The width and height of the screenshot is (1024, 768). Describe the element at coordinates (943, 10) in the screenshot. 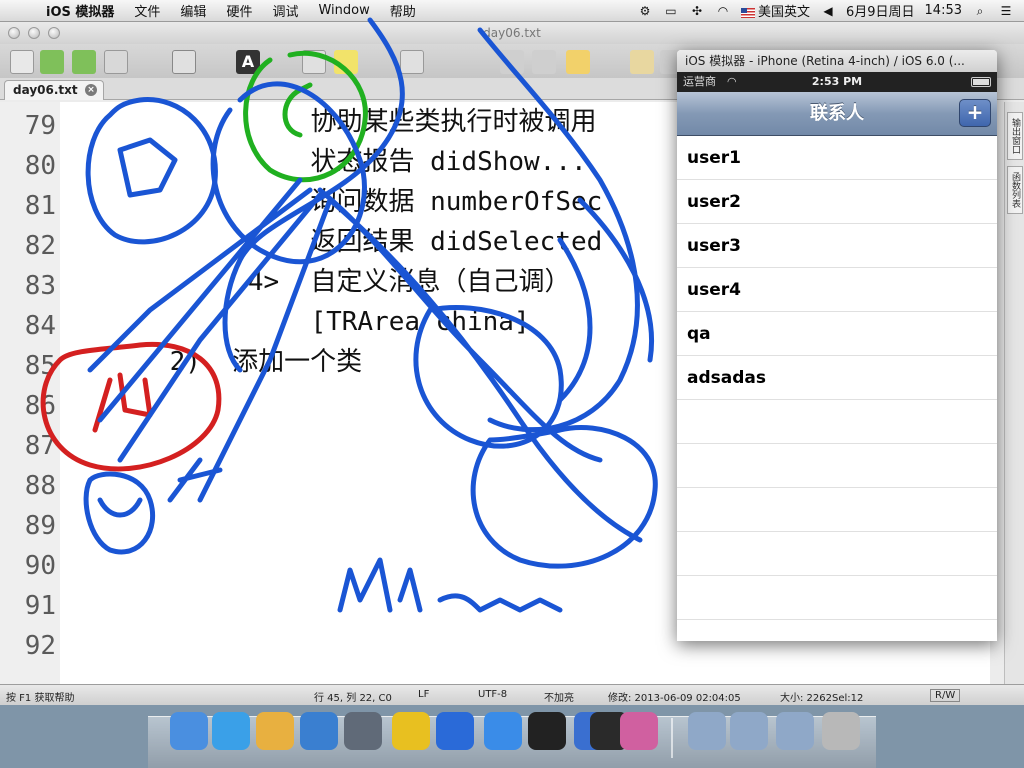

I see `menubar-clock: 14:53` at that location.